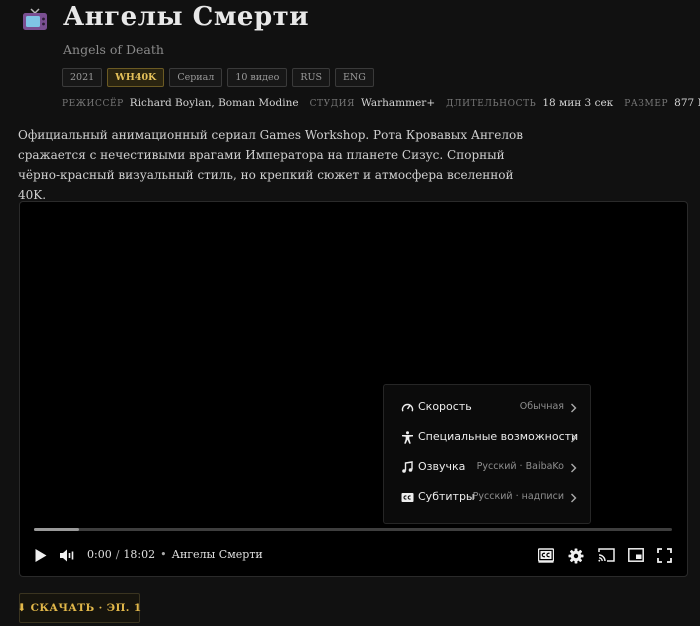 The image size is (700, 626). What do you see at coordinates (446, 496) in the screenshot?
I see `subtitles-label: Субтитры` at bounding box center [446, 496].